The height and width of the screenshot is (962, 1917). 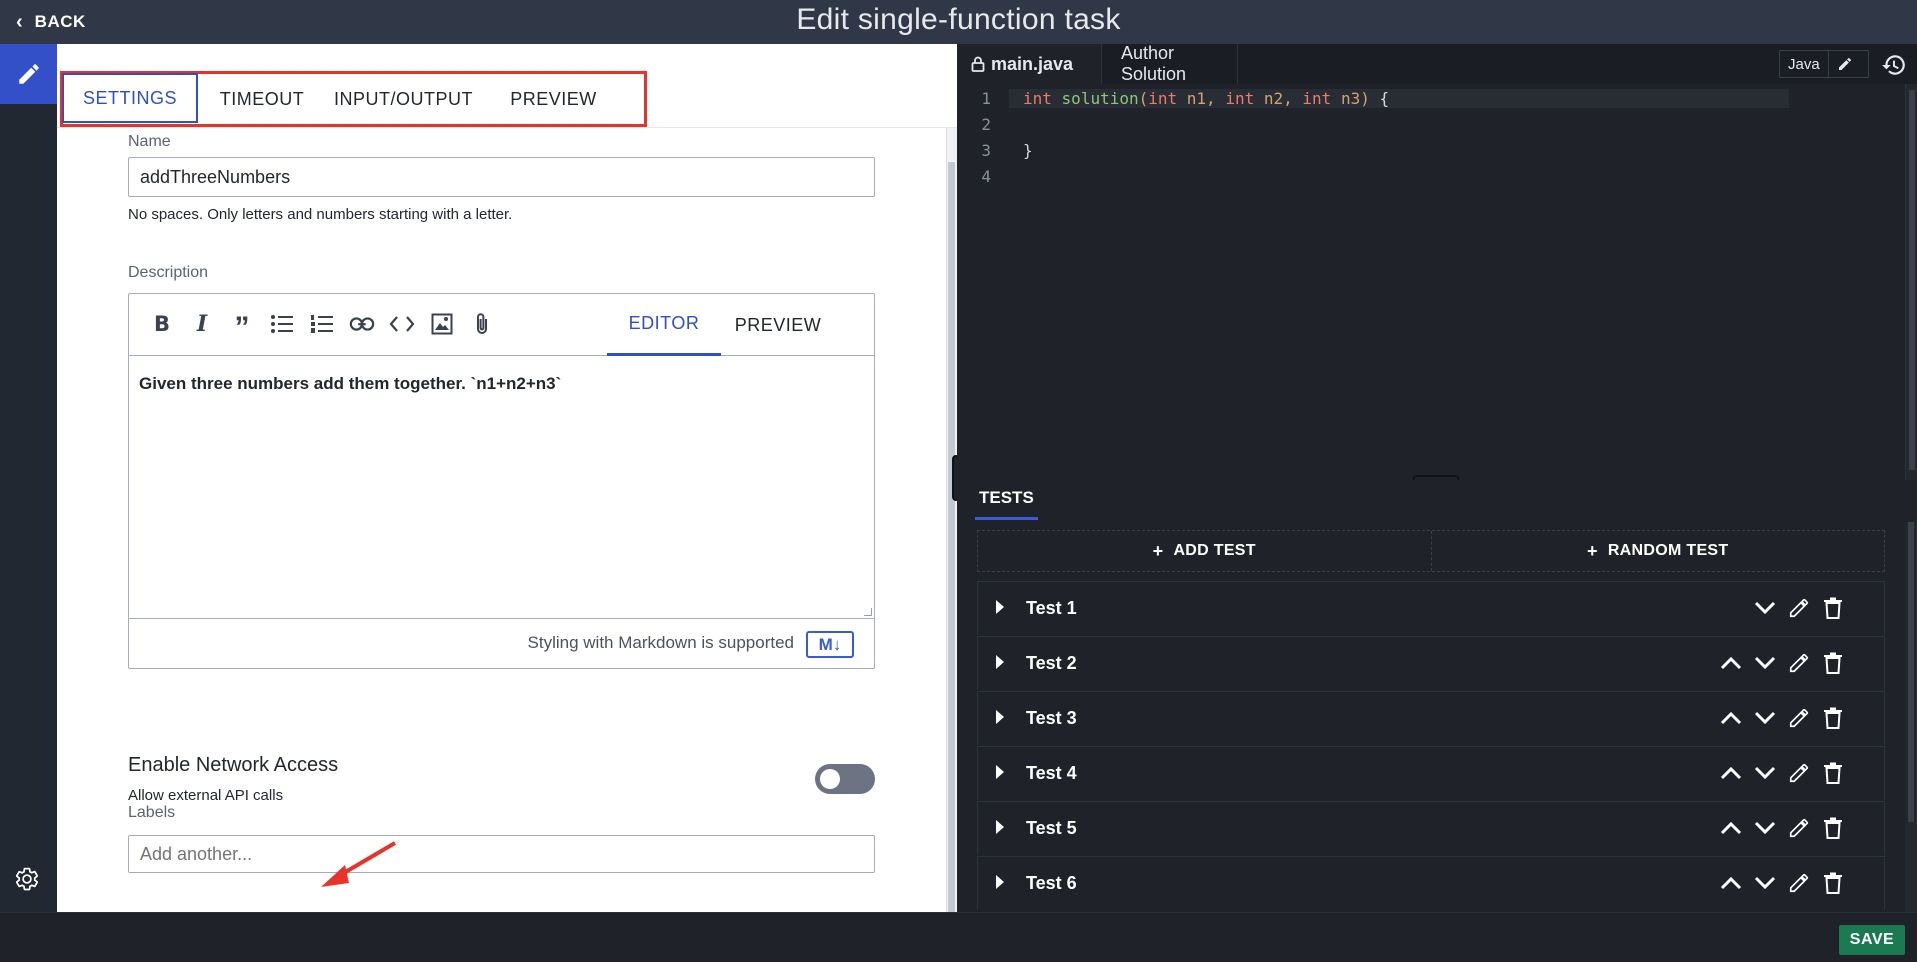 What do you see at coordinates (1006, 500) in the screenshot?
I see `tests-tab: TESTS` at bounding box center [1006, 500].